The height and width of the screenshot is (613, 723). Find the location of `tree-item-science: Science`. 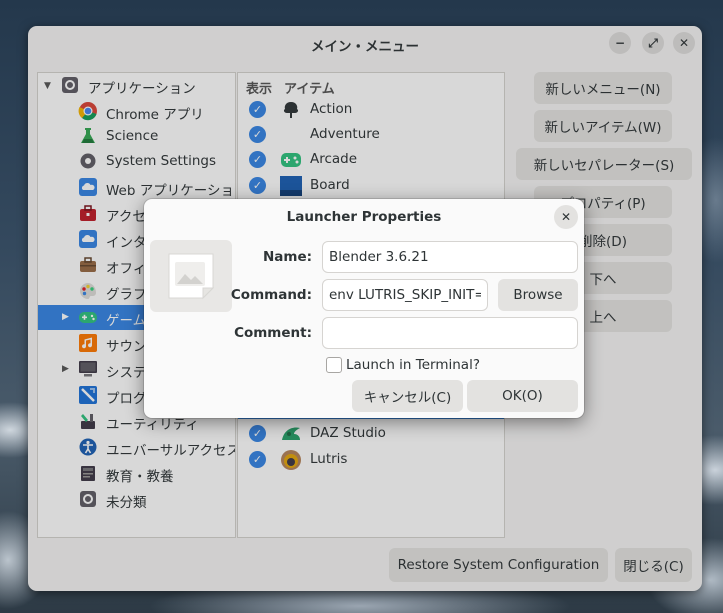

tree-item-science: Science is located at coordinates (136, 136).